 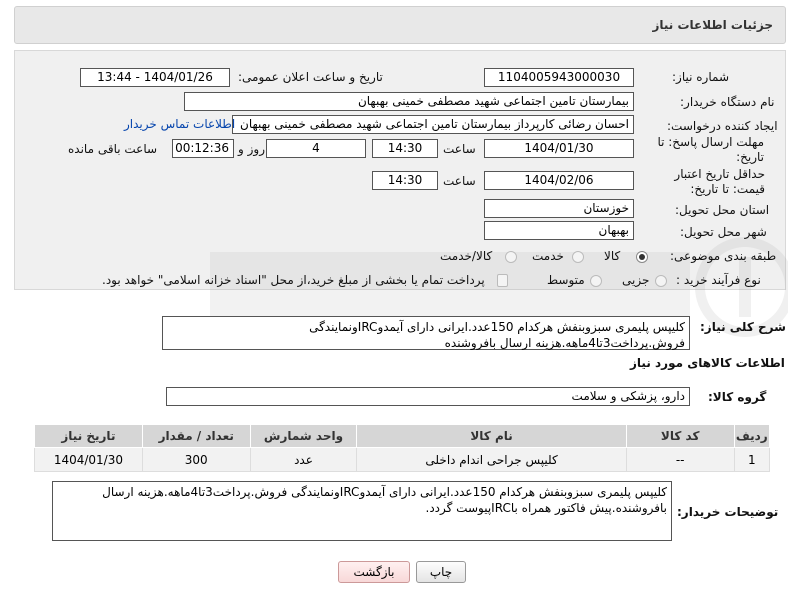 What do you see at coordinates (113, 149) in the screenshot?
I see `remaining-time-label: ساعت باقی مانده` at bounding box center [113, 149].